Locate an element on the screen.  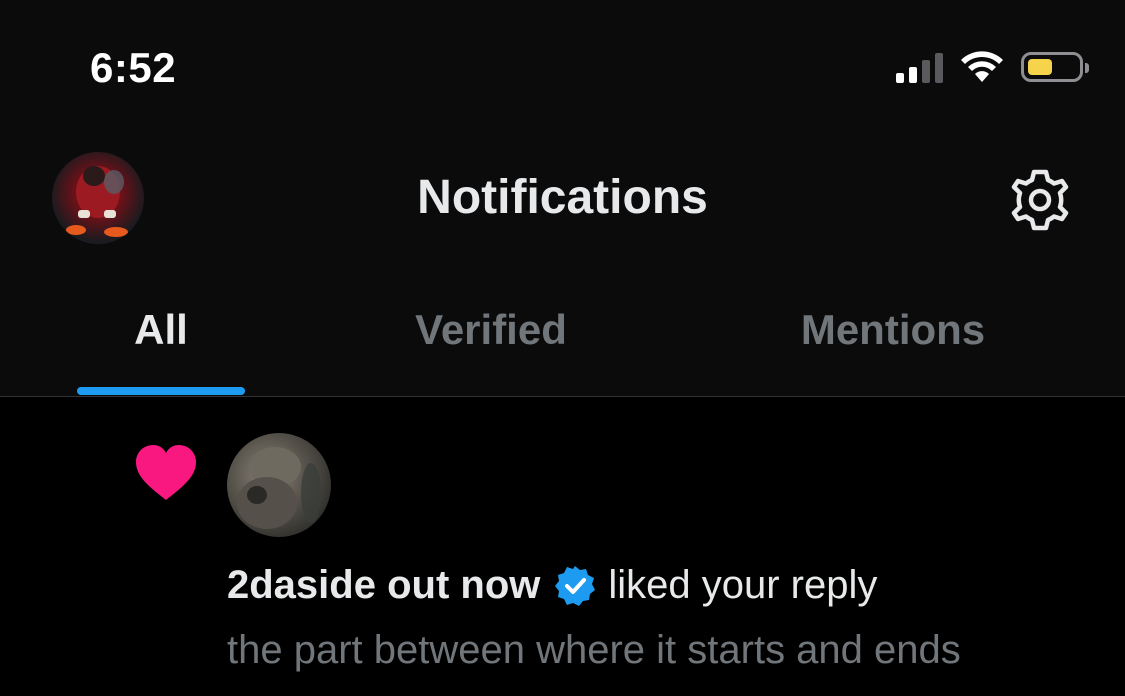
actor-avatar is located at coordinates (279, 485).